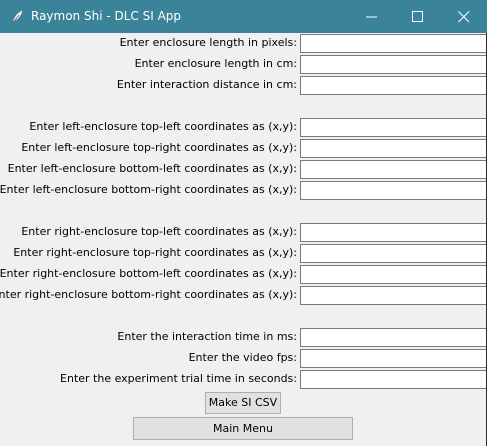  I want to click on form-row-interaction-distance: Enter interaction distance in cm:, so click(243, 85).